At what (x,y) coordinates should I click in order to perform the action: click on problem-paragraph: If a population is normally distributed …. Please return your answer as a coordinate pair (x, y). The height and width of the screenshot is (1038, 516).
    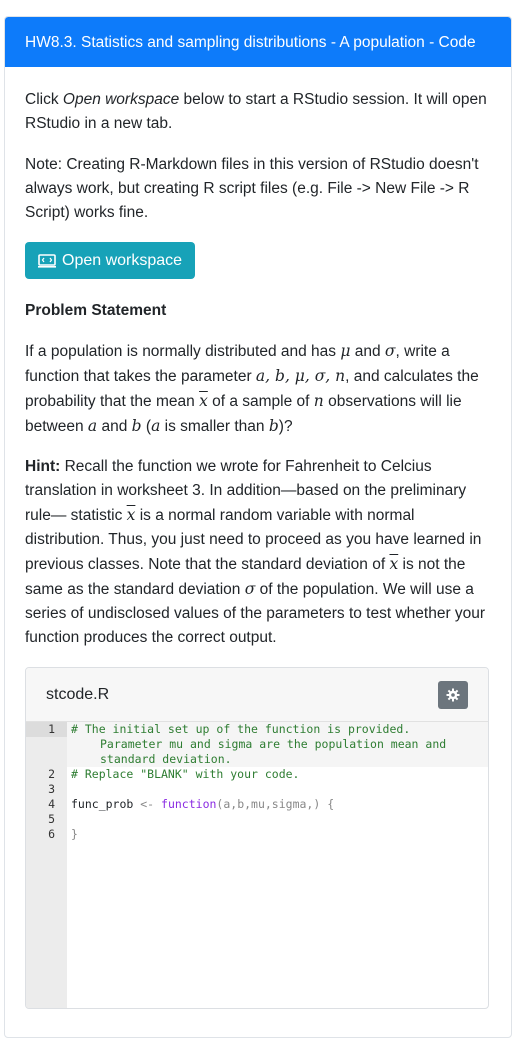
    Looking at the image, I should click on (252, 388).